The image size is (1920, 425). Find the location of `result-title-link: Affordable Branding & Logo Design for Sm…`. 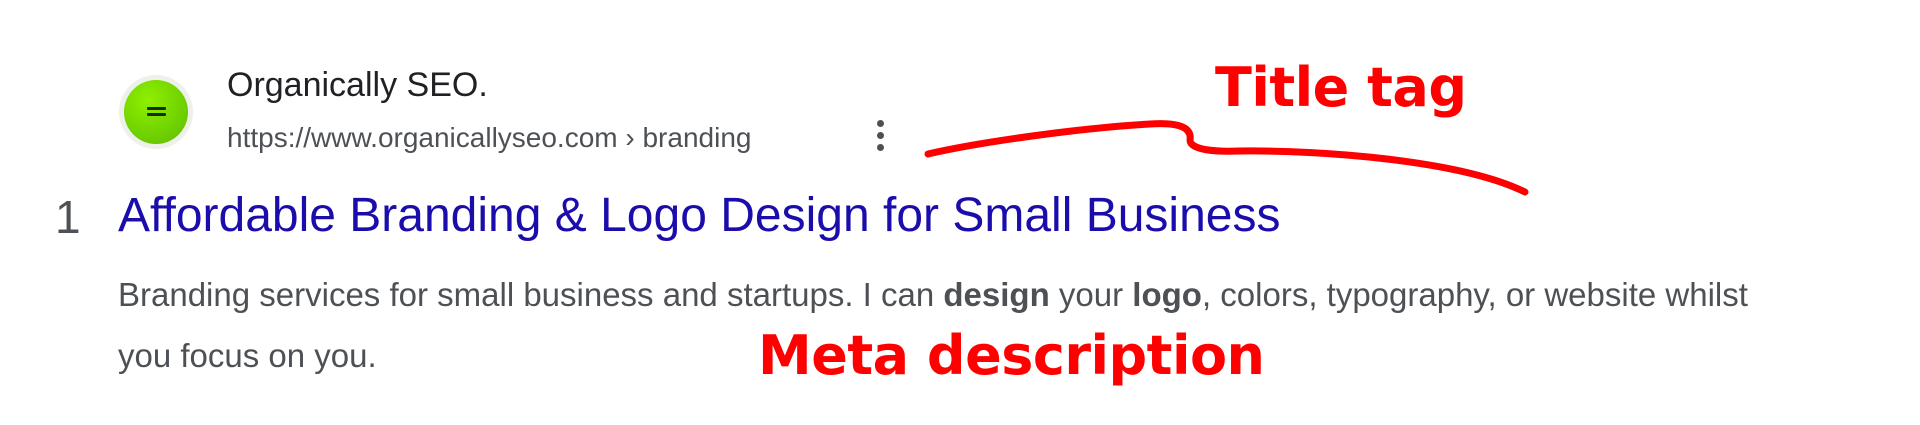

result-title-link: Affordable Branding & Logo Design for Sm… is located at coordinates (699, 215).